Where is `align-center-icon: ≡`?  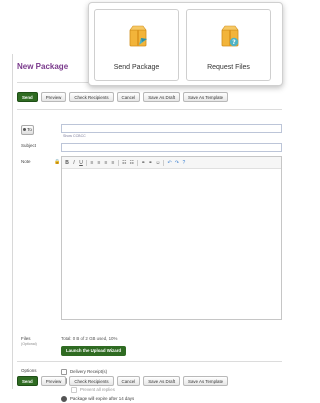
align-center-icon: ≡ is located at coordinates (99, 163).